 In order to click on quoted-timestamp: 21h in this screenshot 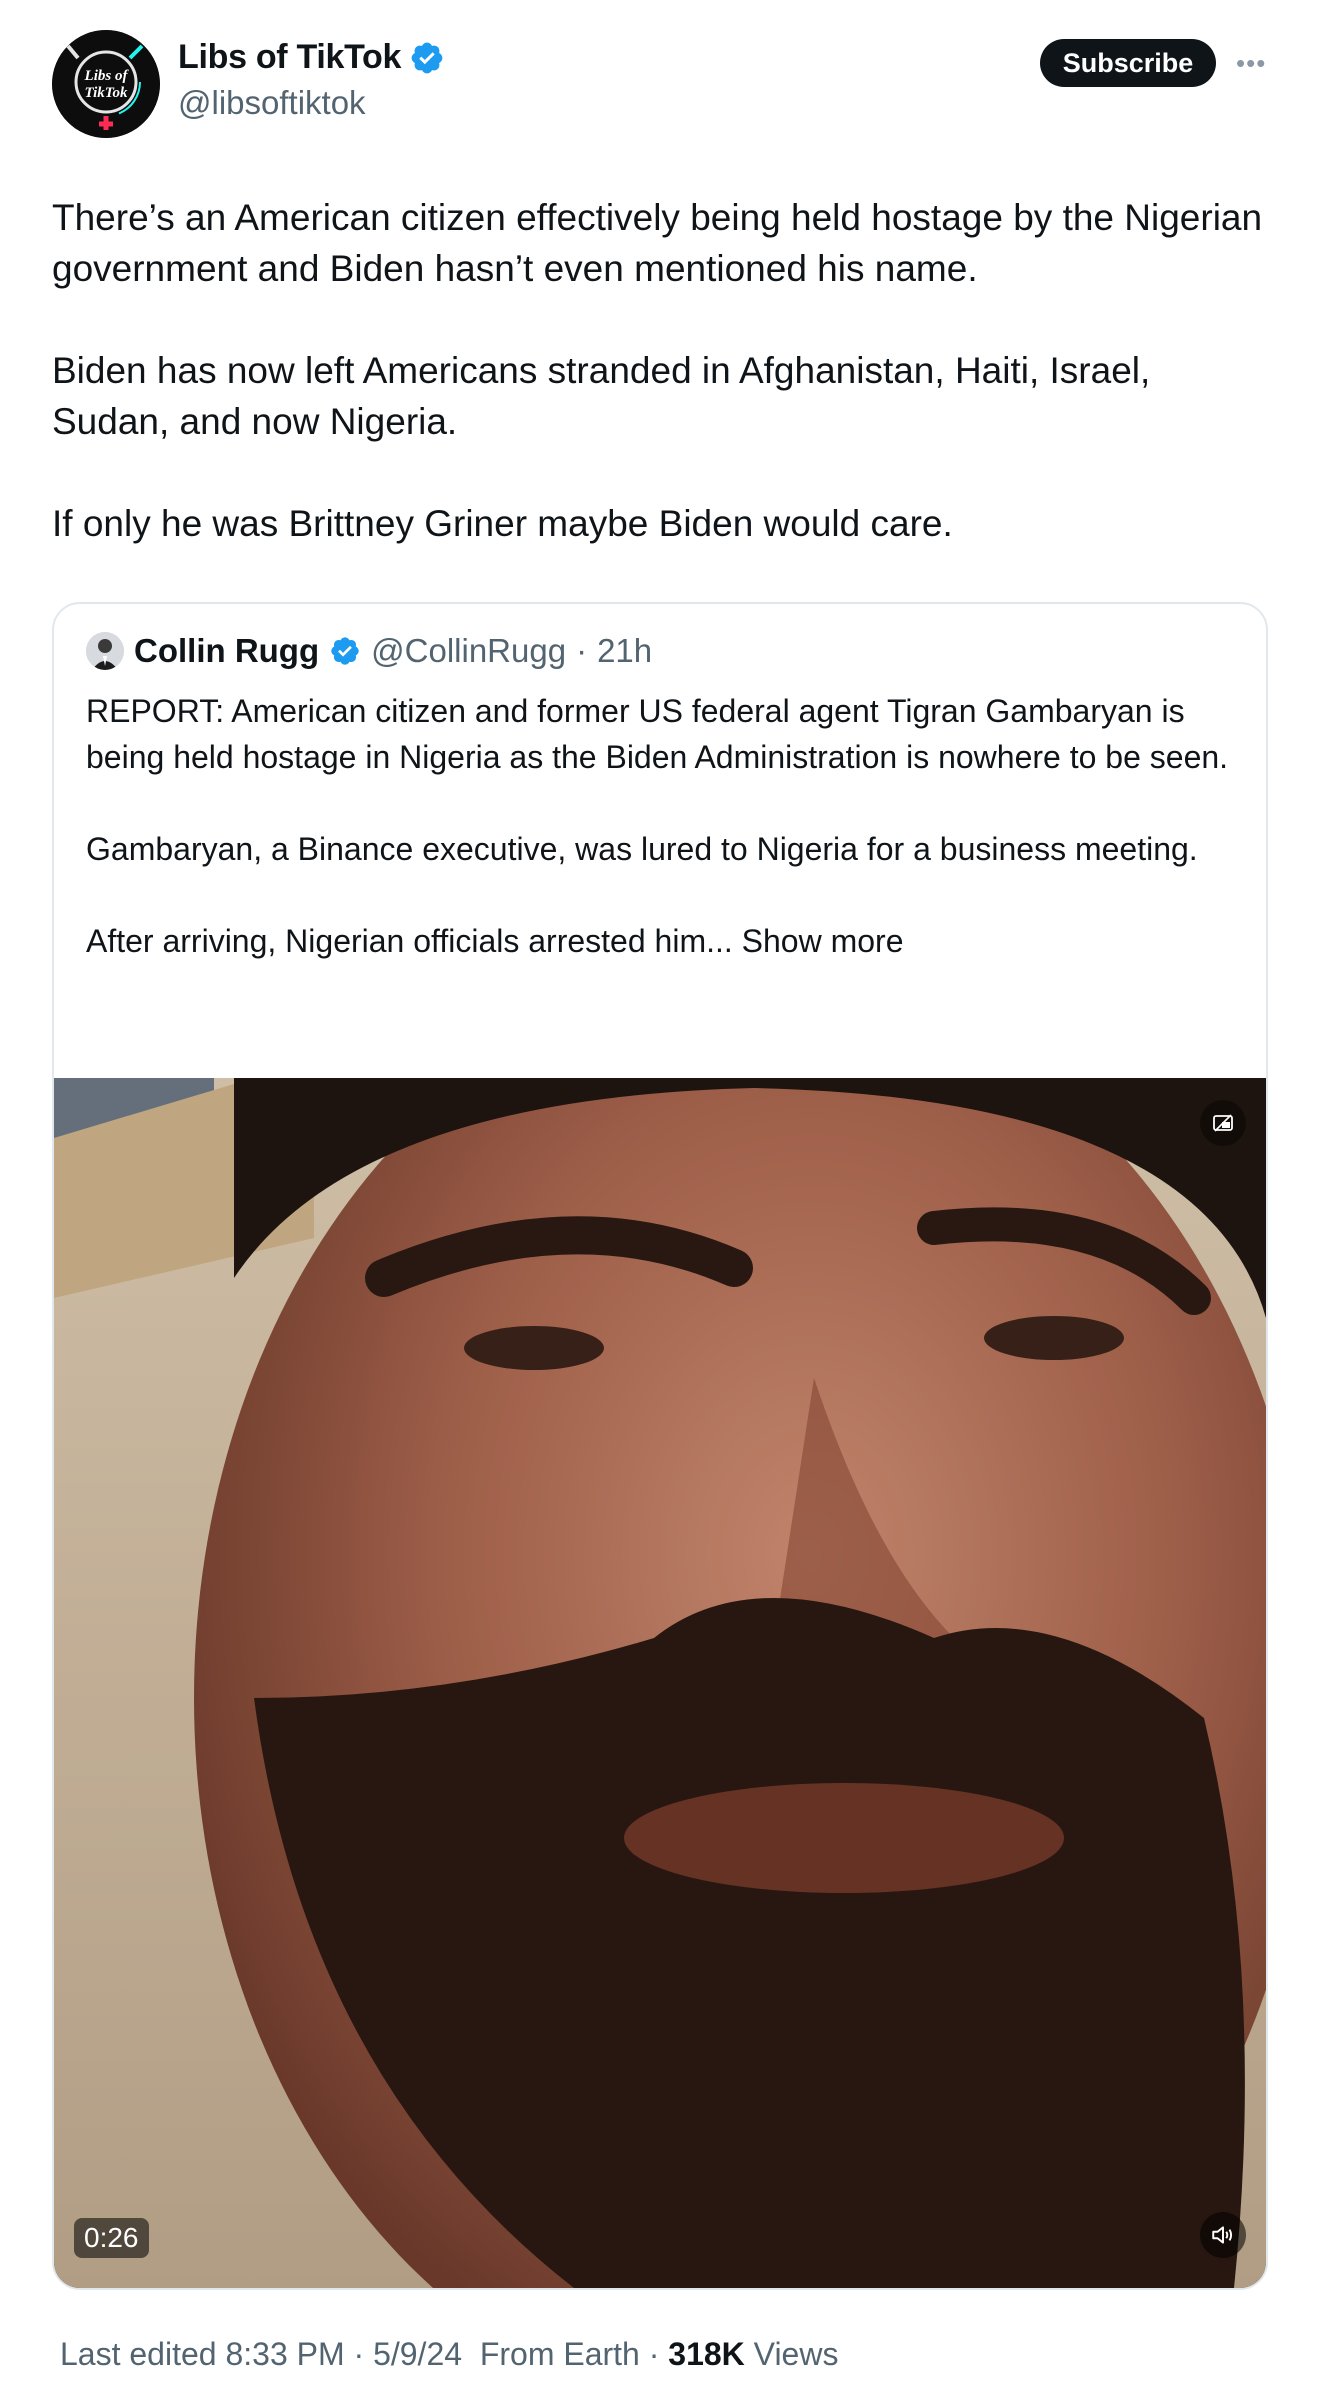, I will do `click(624, 651)`.